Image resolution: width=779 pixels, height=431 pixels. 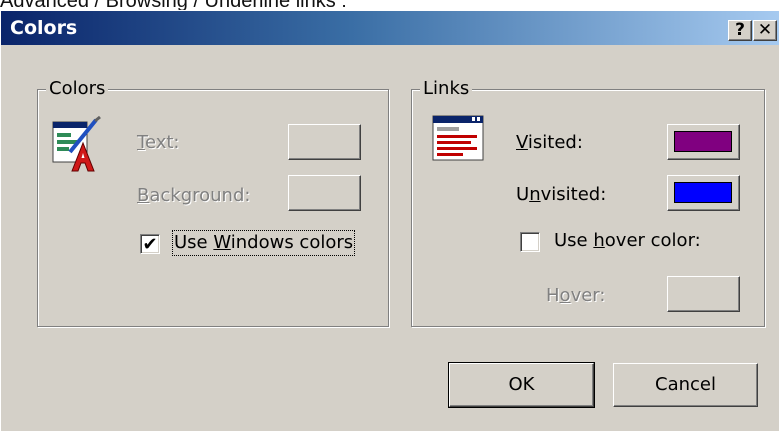 What do you see at coordinates (740, 30) in the screenshot?
I see `help-button: ?` at bounding box center [740, 30].